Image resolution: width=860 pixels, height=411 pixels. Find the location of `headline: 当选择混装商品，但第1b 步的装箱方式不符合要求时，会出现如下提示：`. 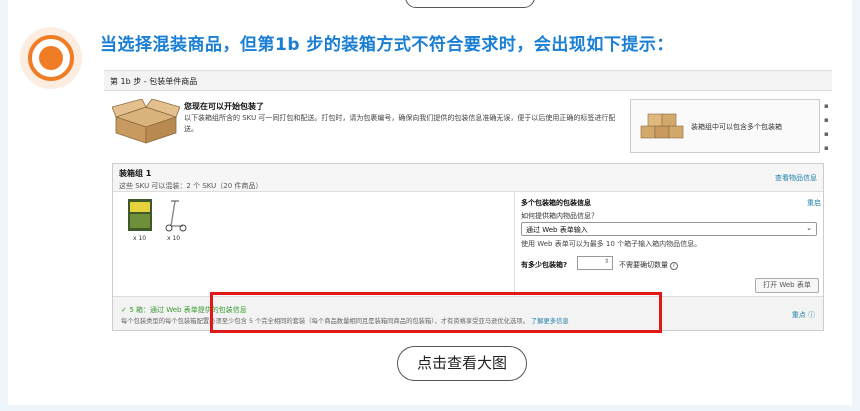

headline: 当选择混装商品，但第1b 步的装箱方式不符合要求时，会出现如下提示： is located at coordinates (387, 45).